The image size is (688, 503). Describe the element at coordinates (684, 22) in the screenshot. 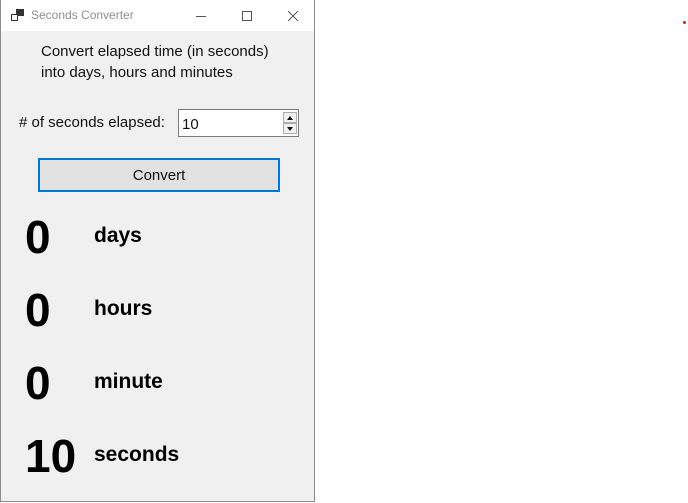

I see `desktop-dot` at that location.